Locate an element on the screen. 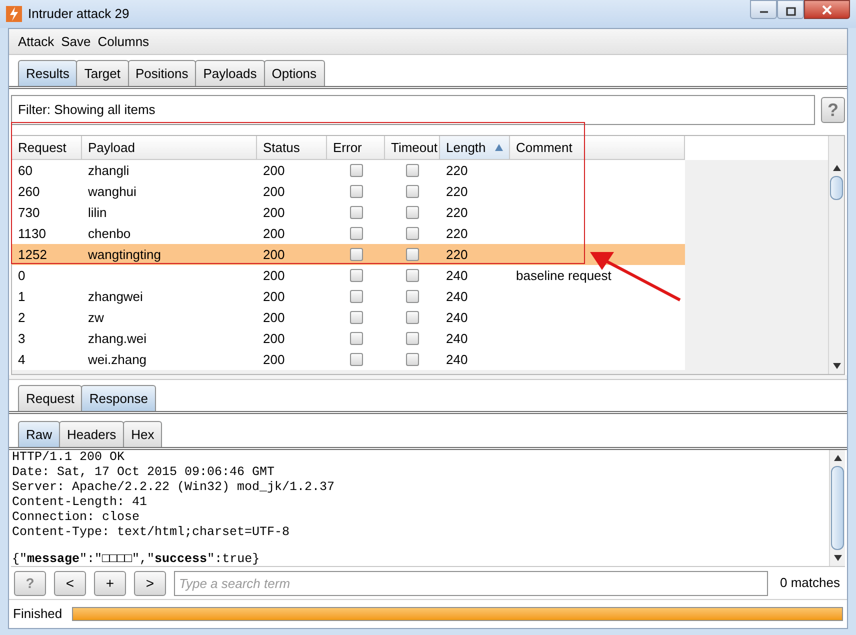 The height and width of the screenshot is (635, 856). table-cell-text: 730 is located at coordinates (29, 213).